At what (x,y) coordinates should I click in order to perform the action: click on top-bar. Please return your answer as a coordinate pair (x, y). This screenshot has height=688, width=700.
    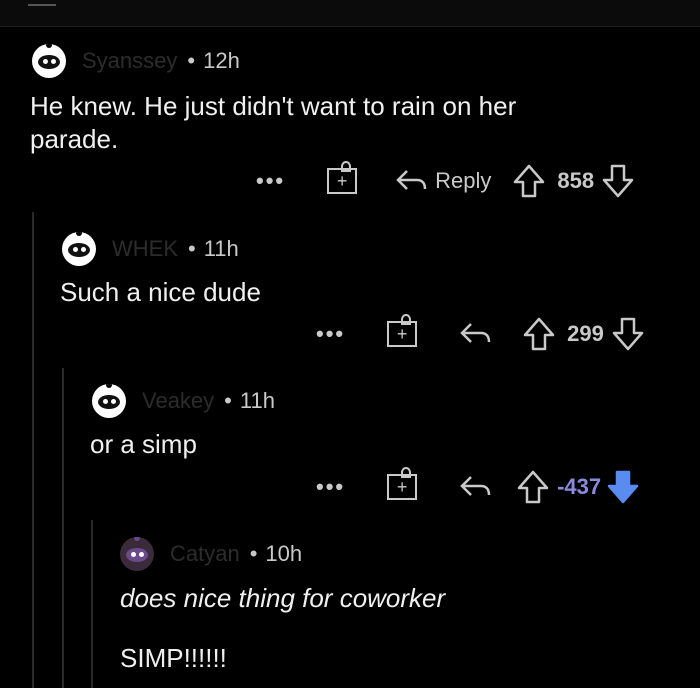
    Looking at the image, I should click on (350, 13).